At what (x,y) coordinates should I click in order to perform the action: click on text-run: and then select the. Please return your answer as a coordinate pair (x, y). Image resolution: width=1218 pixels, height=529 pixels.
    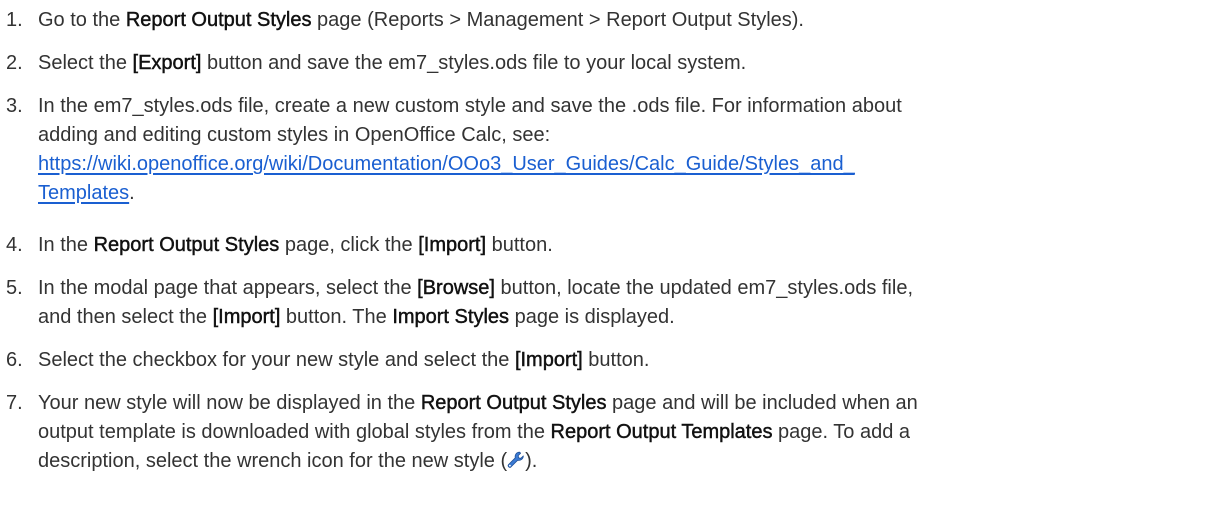
    Looking at the image, I should click on (125, 317).